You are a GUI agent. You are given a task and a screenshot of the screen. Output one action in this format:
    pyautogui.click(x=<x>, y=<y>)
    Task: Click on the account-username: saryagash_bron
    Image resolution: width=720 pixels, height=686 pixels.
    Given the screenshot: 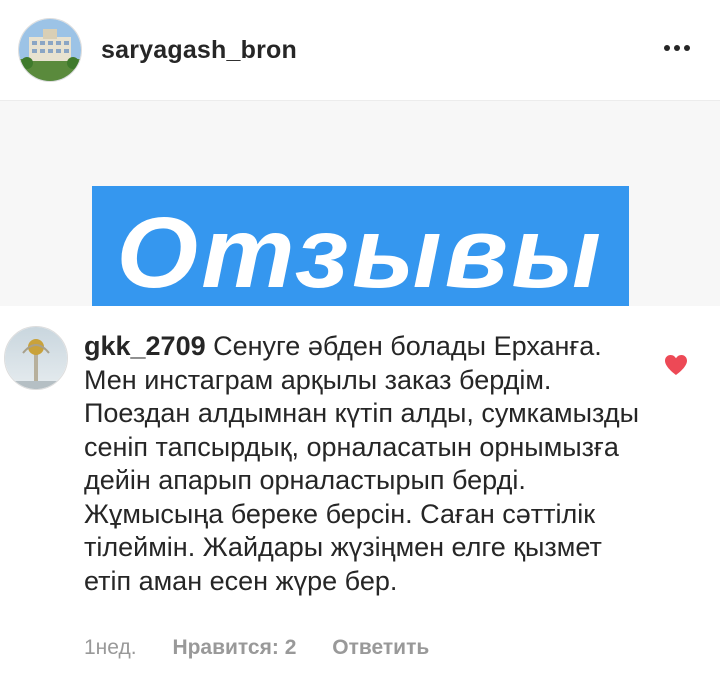 What is the action you would take?
    pyautogui.click(x=199, y=50)
    